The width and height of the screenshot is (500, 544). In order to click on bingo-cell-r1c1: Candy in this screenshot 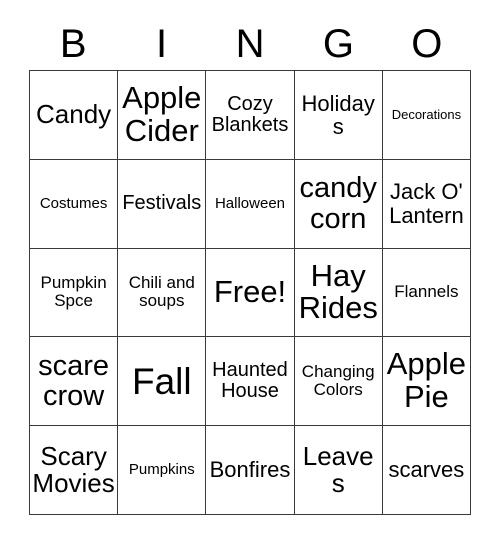, I will do `click(74, 115)`.